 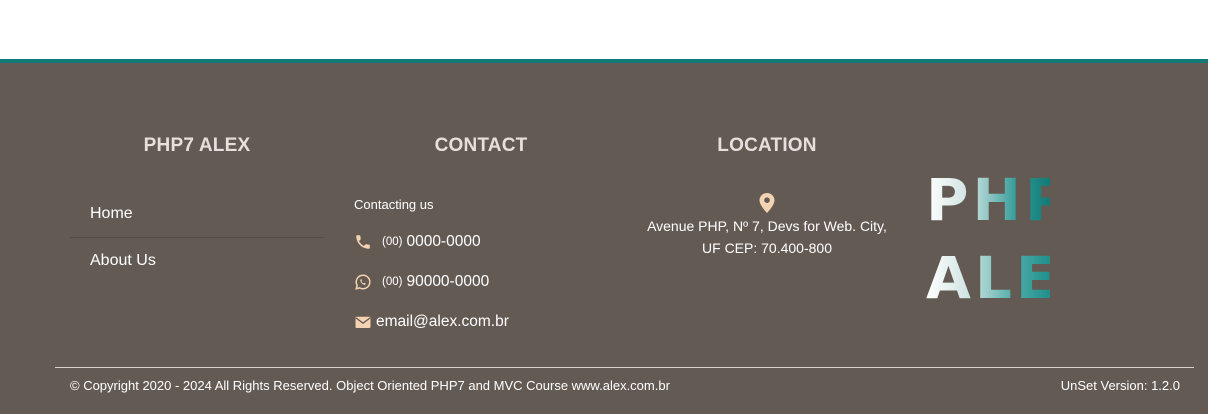 What do you see at coordinates (604, 29) in the screenshot?
I see `page-top-area` at bounding box center [604, 29].